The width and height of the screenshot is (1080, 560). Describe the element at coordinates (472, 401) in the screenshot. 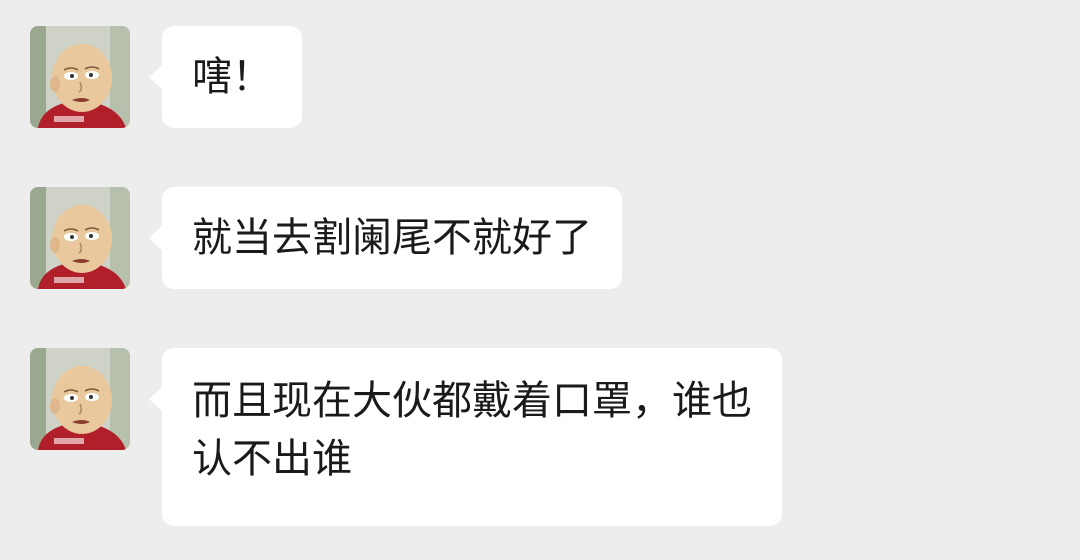

I see `message-text-line-1: 而且现在大伙都戴着口罩，谁也` at that location.